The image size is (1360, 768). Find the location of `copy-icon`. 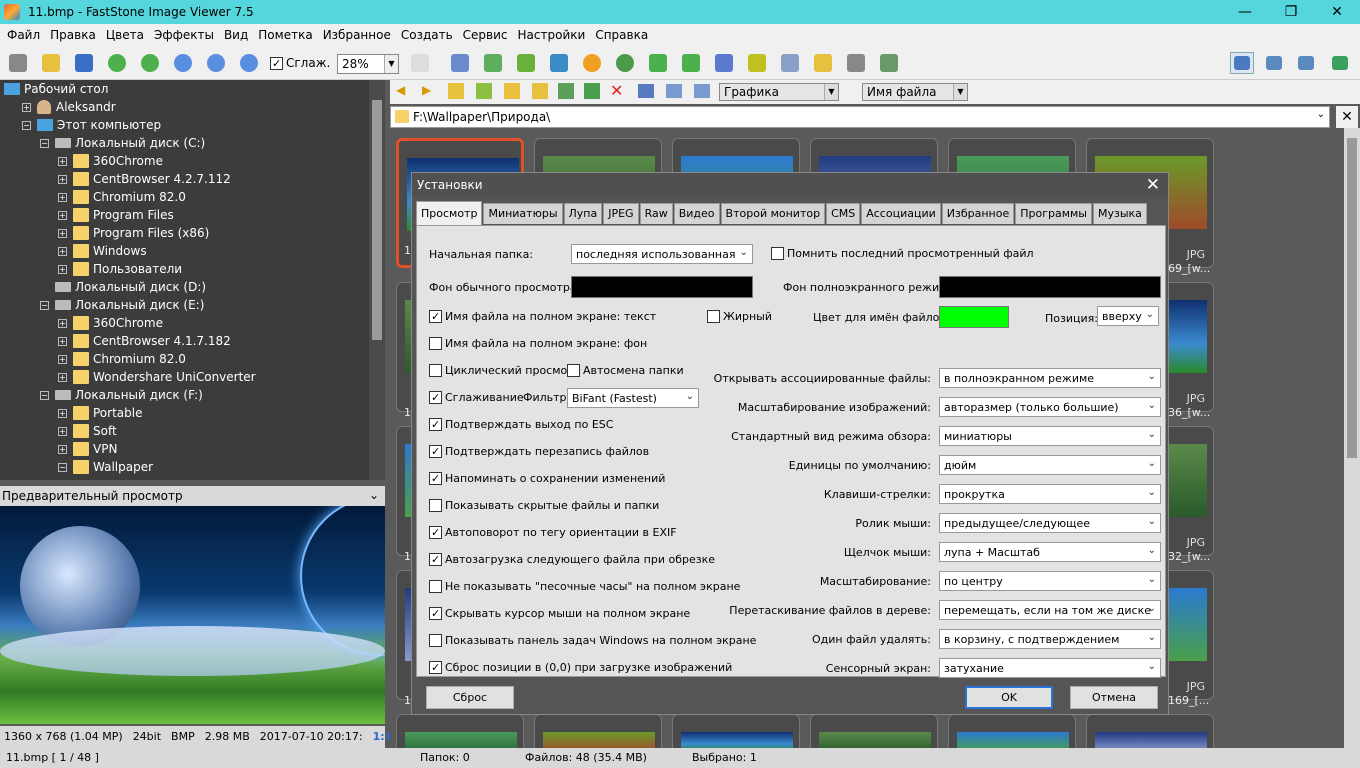

copy-icon is located at coordinates (566, 91).